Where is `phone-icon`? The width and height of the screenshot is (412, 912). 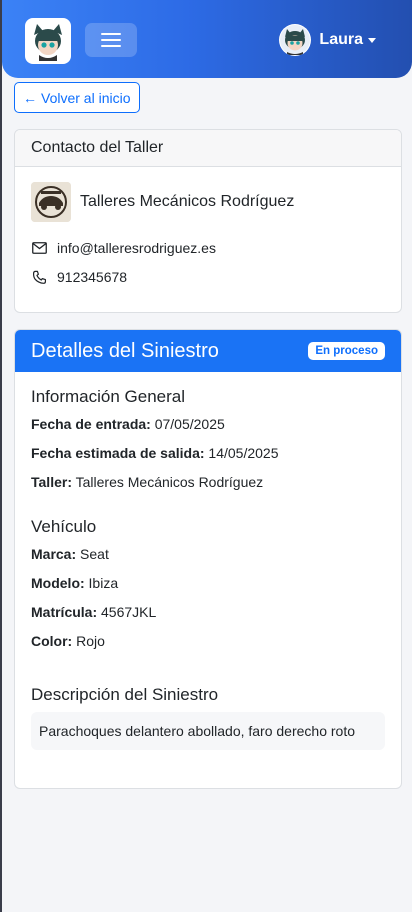 phone-icon is located at coordinates (39, 277).